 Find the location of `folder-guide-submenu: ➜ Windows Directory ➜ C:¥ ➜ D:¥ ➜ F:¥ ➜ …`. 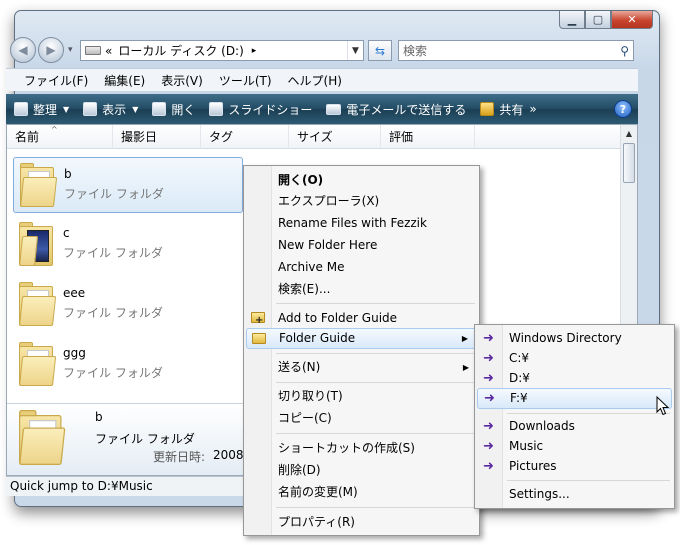

folder-guide-submenu: ➜ Windows Directory ➜ C:¥ ➜ D:¥ ➜ F:¥ ➜ … is located at coordinates (574, 416).